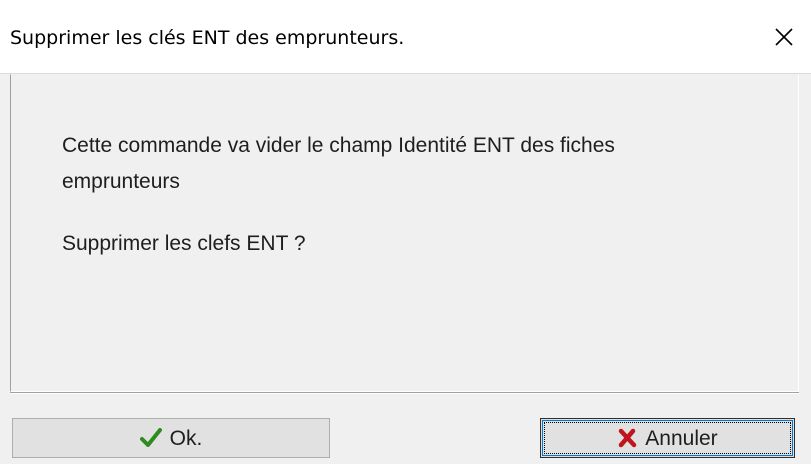  I want to click on ok-button: Ok., so click(171, 438).